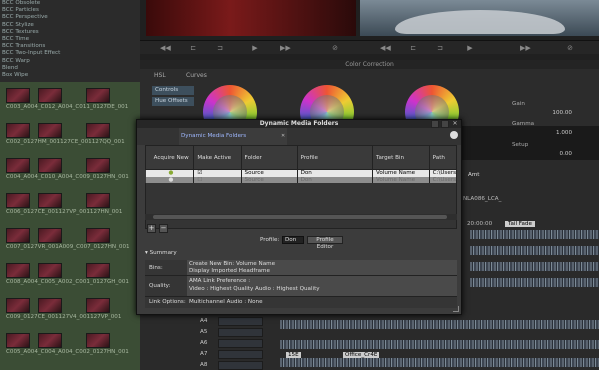 The height and width of the screenshot is (370, 599). Describe the element at coordinates (550, 154) in the screenshot. I see `setup-value: 0.00` at that location.